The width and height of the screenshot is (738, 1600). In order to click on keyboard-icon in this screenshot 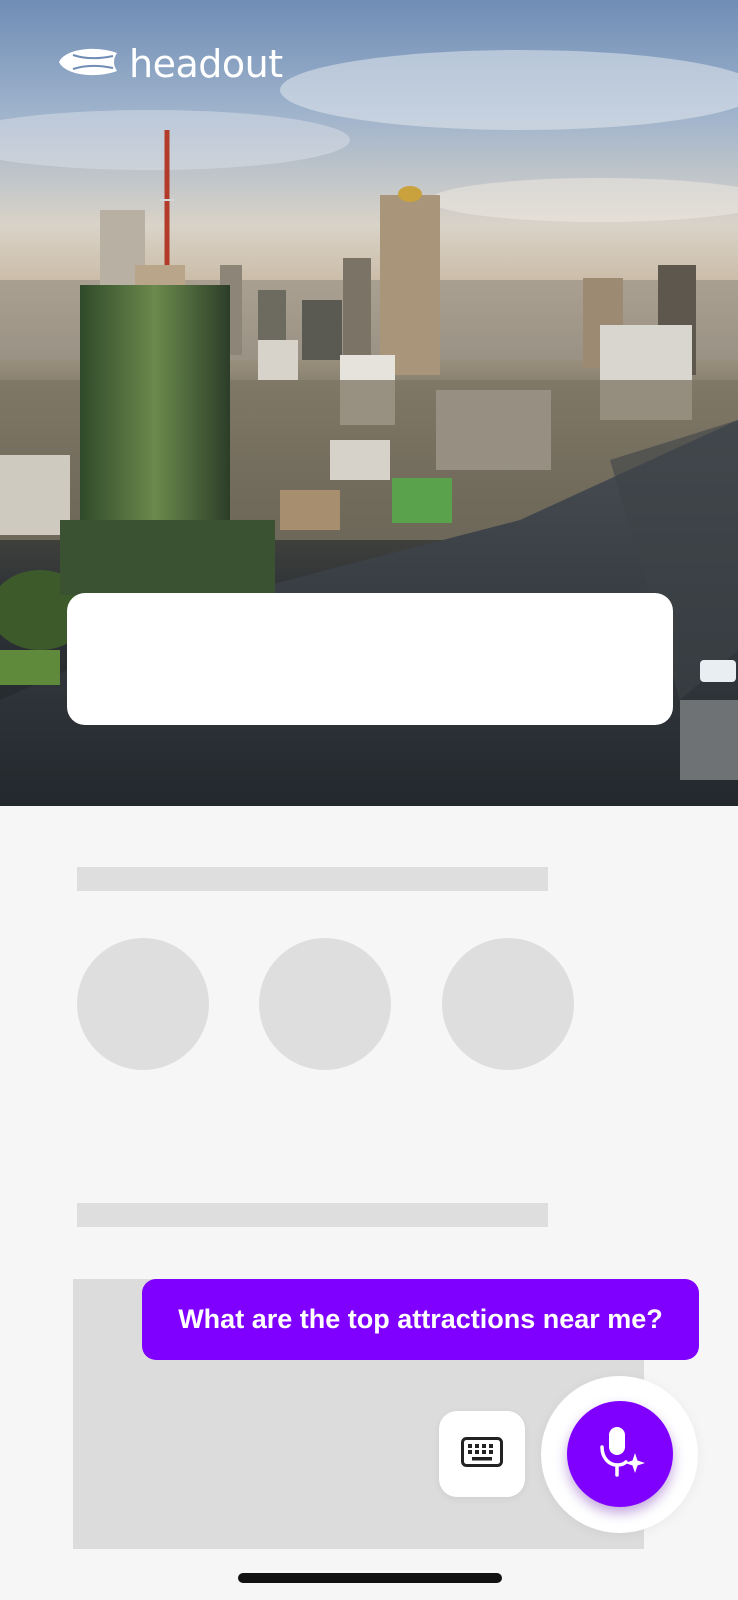, I will do `click(482, 1454)`.